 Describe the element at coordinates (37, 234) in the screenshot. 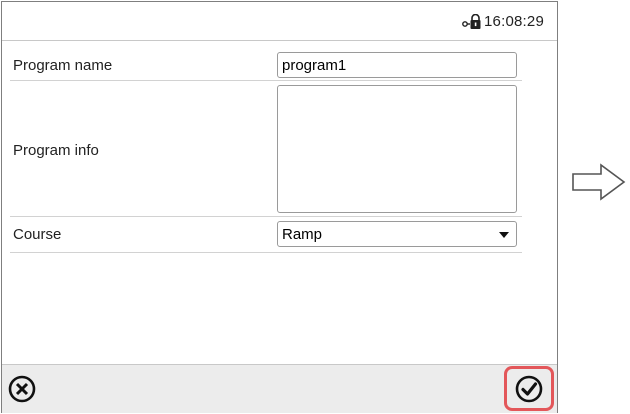

I see `course-label: Course` at that location.